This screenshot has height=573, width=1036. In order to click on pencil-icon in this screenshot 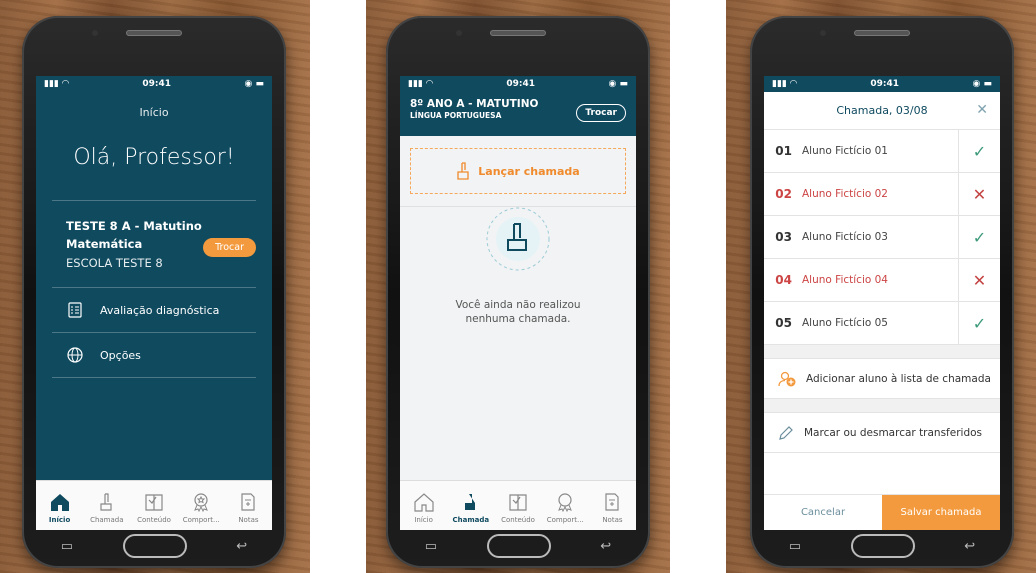, I will do `click(786, 432)`.